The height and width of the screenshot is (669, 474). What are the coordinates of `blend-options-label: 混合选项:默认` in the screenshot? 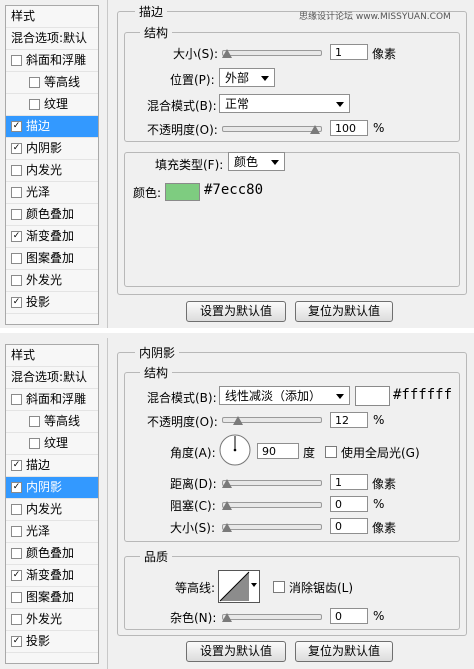 It's located at (49, 377).